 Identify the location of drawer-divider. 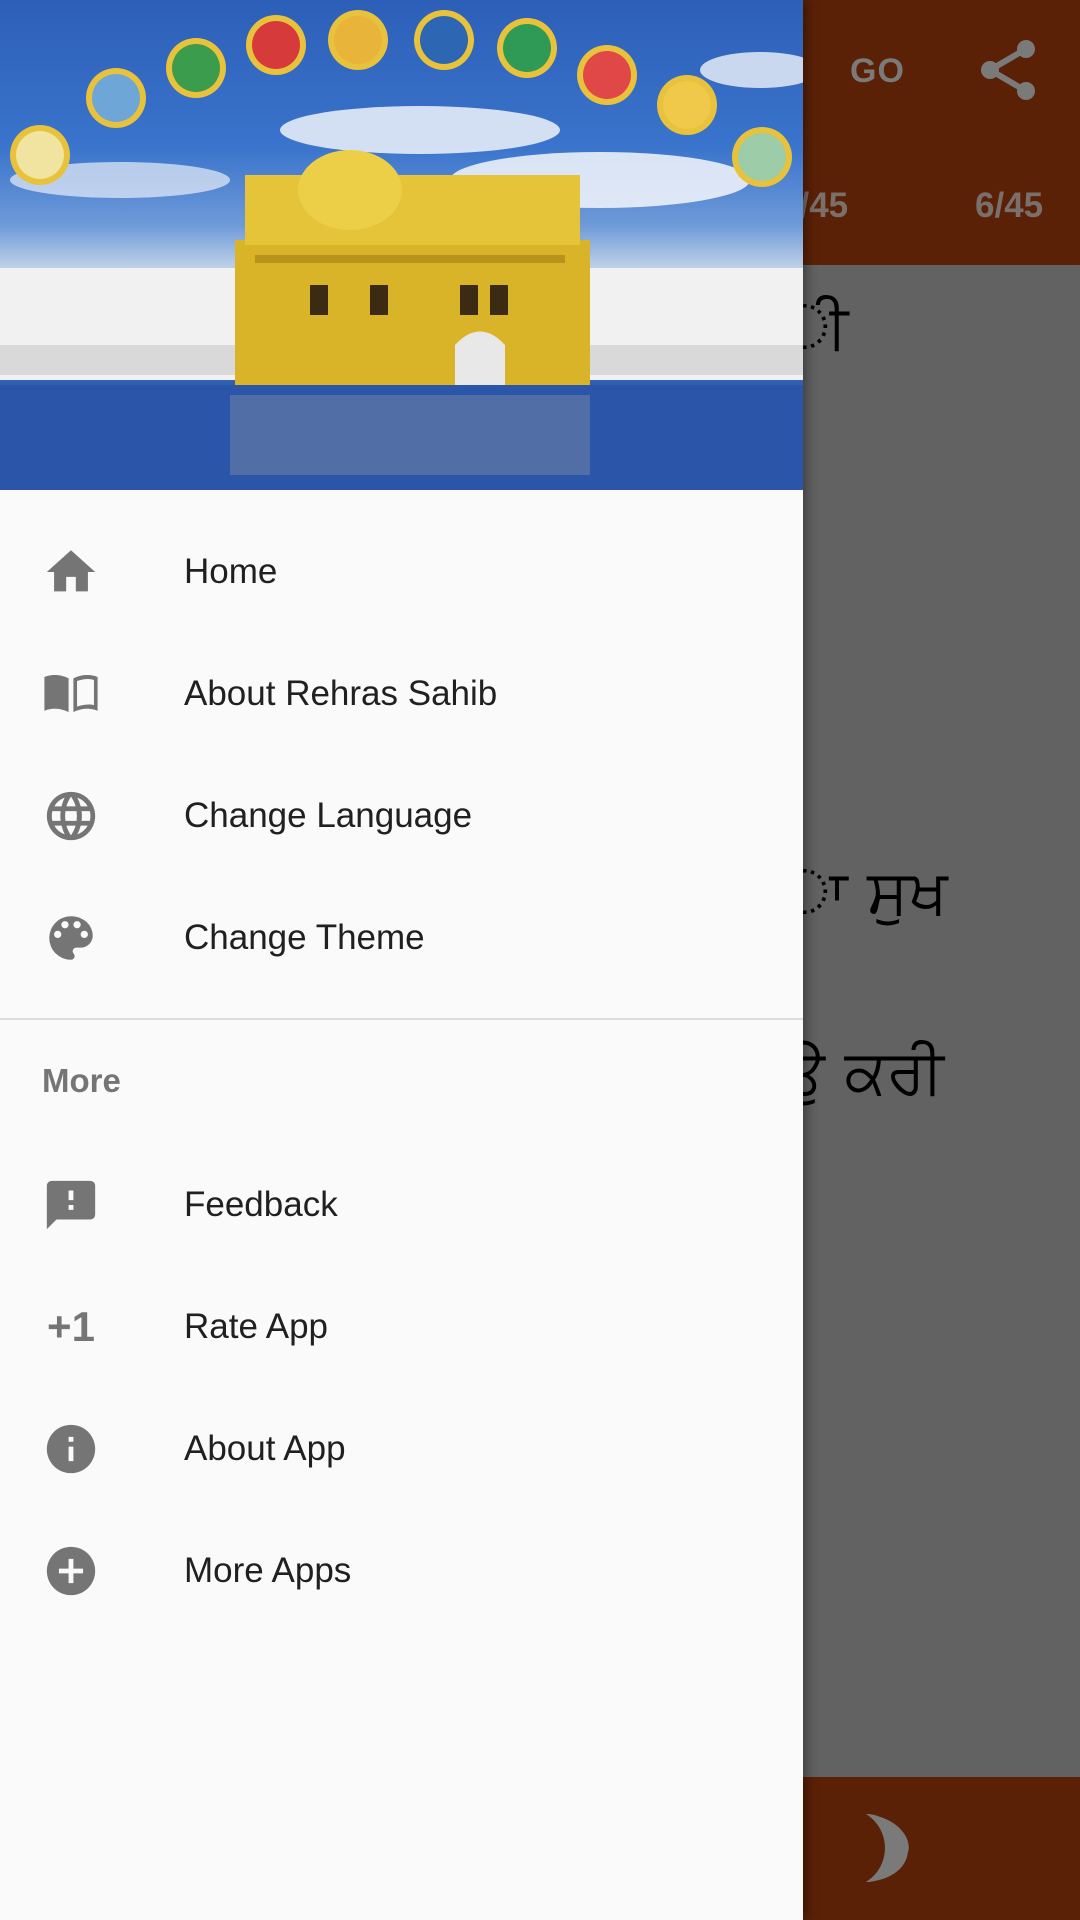
(401, 1019).